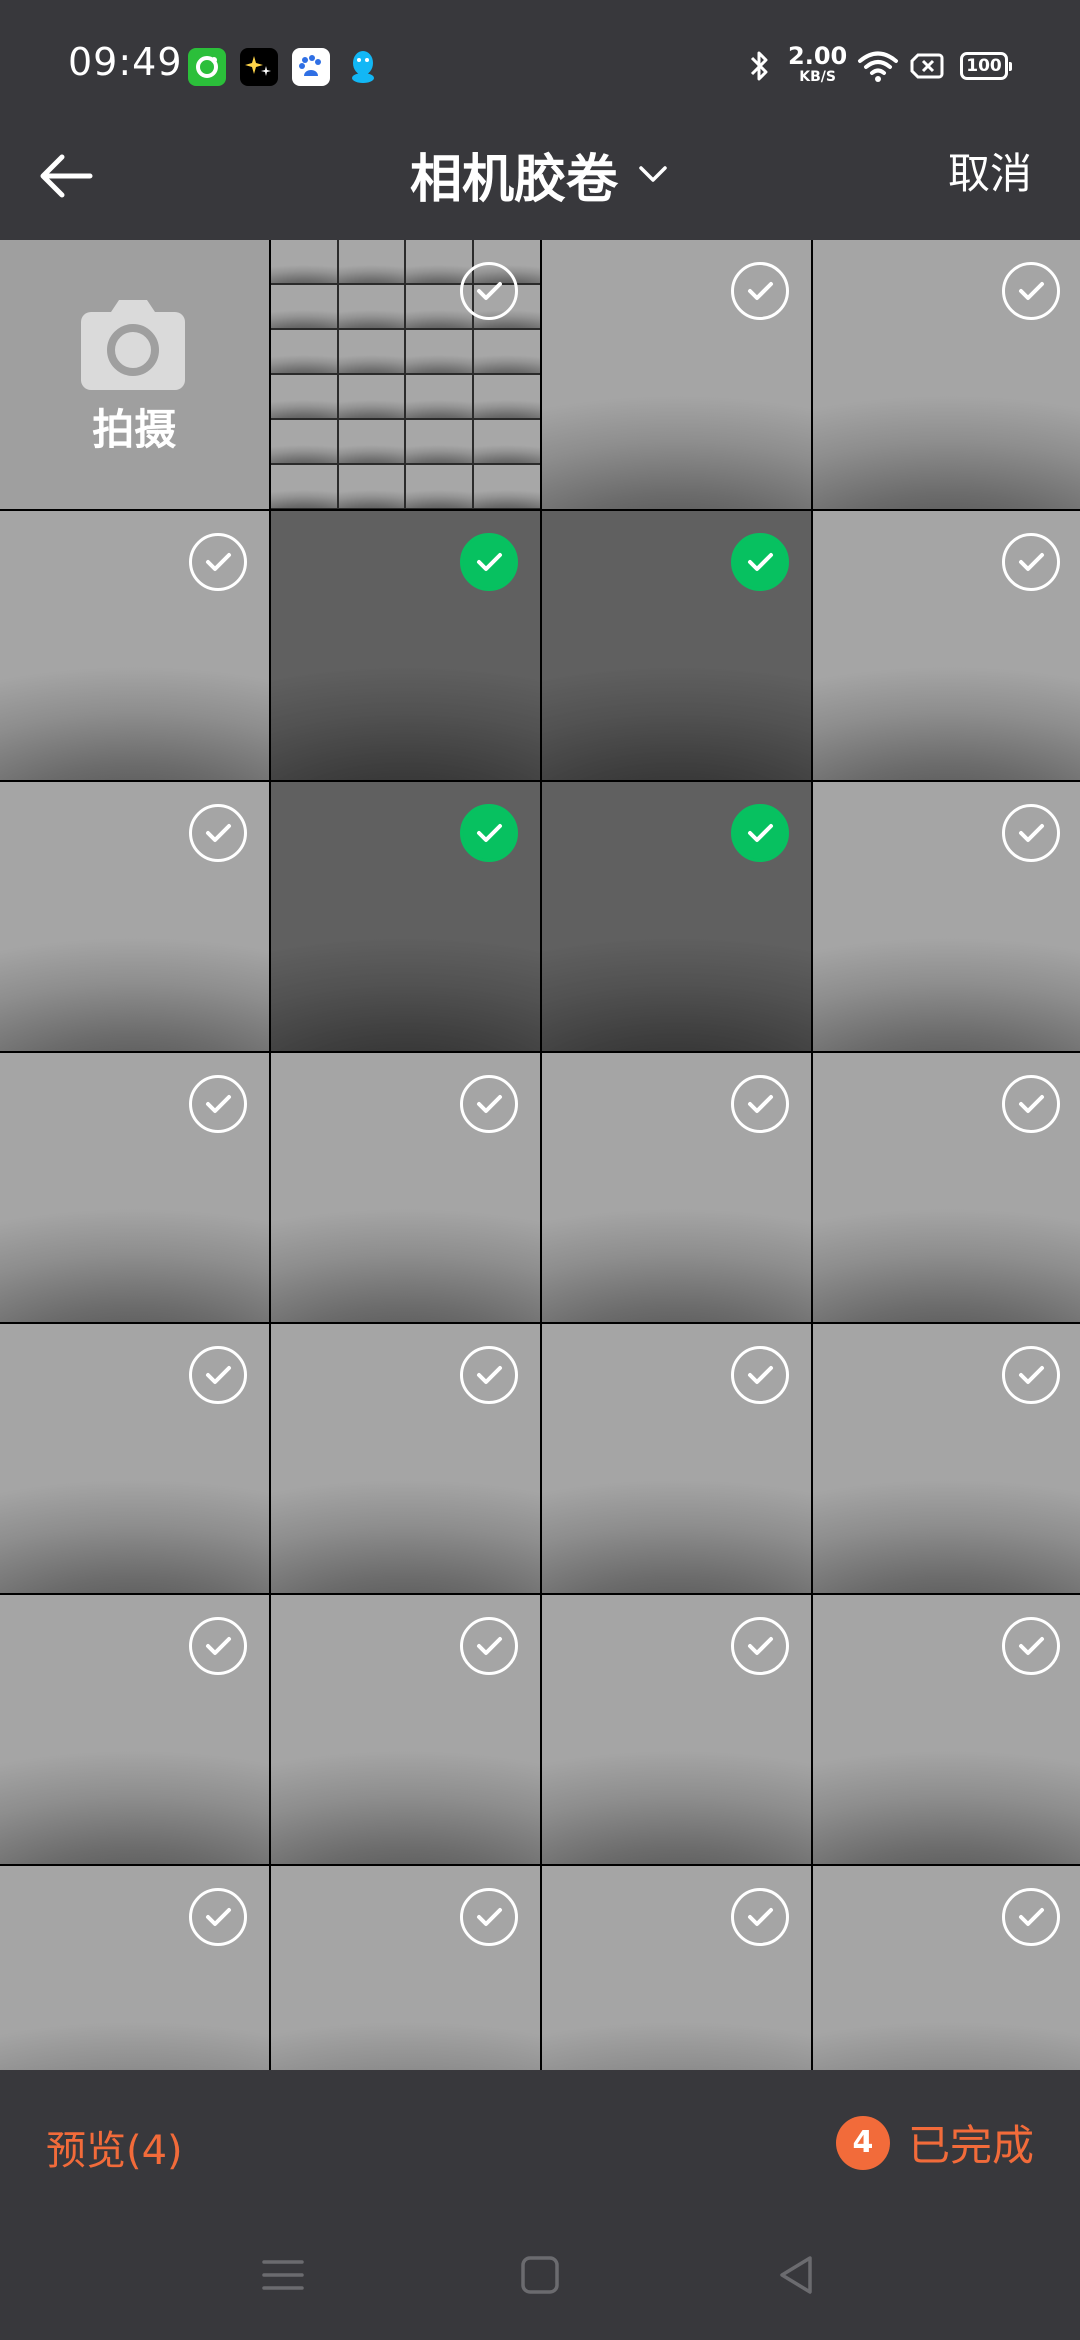 The width and height of the screenshot is (1080, 2340). I want to click on home-nav-icon, so click(540, 2275).